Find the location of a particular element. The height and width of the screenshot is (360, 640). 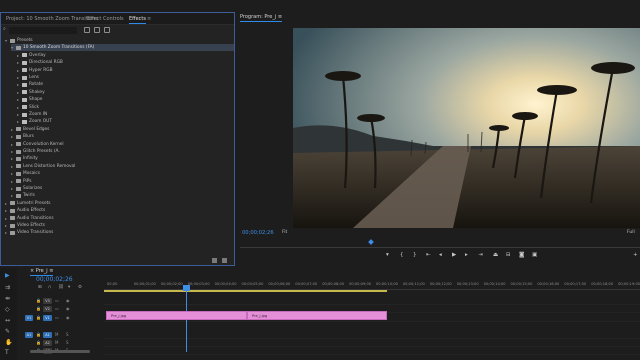

track-select-tool-icon: ⇉ is located at coordinates (7, 287).